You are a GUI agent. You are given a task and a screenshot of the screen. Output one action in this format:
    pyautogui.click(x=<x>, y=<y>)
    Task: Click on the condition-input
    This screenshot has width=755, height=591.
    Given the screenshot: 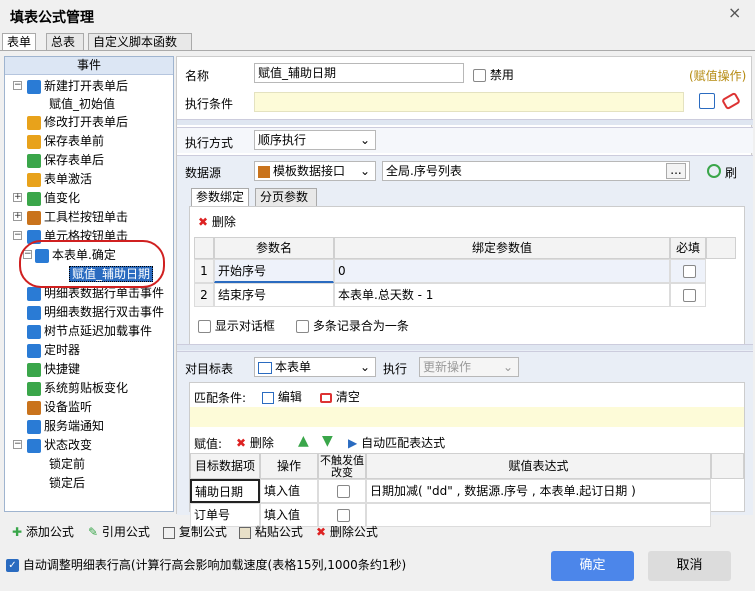 What is the action you would take?
    pyautogui.click(x=469, y=102)
    